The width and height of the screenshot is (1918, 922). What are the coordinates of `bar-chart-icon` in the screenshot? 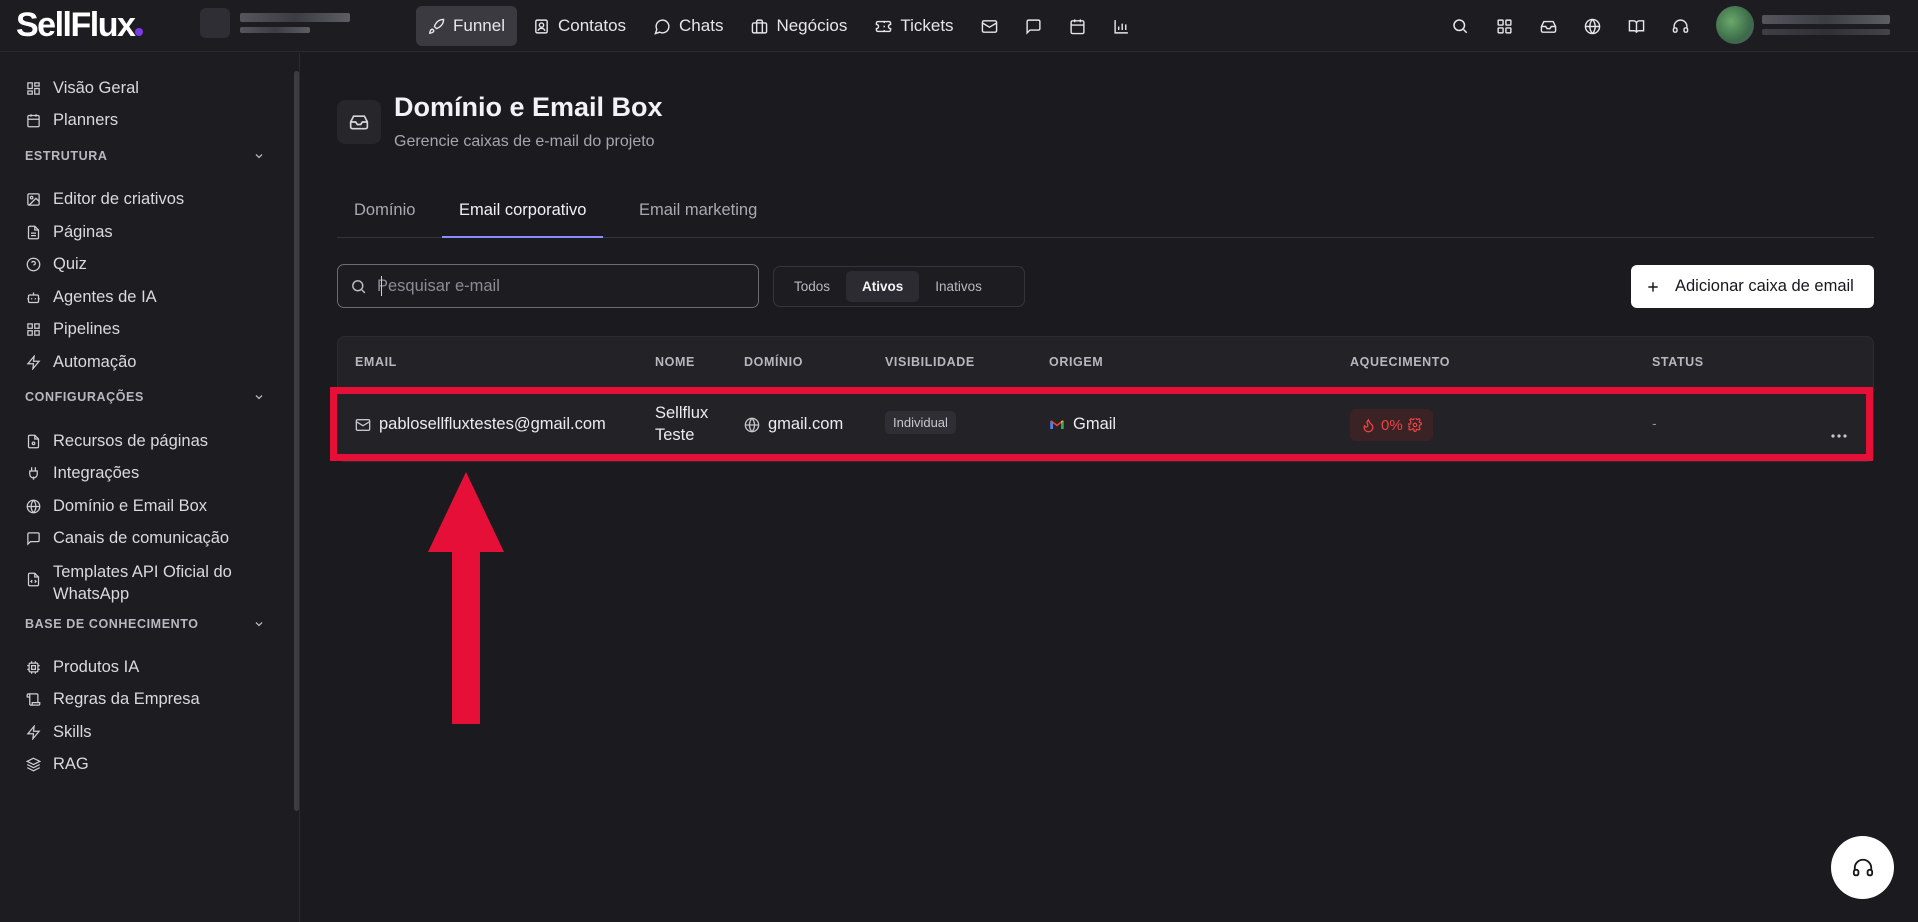 It's located at (1121, 26).